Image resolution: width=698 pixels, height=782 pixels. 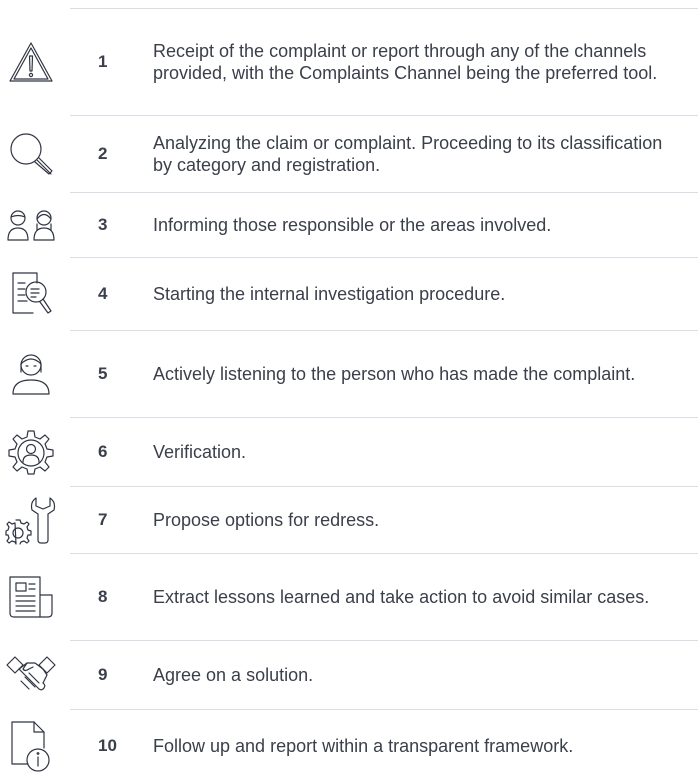 What do you see at coordinates (31, 746) in the screenshot?
I see `document-info-icon` at bounding box center [31, 746].